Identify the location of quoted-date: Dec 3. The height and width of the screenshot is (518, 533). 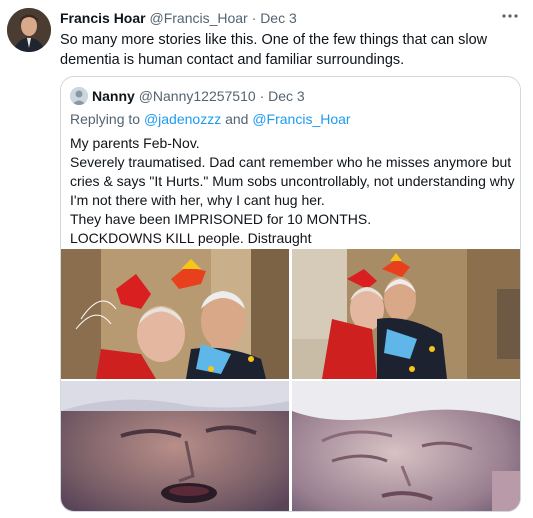
(286, 96).